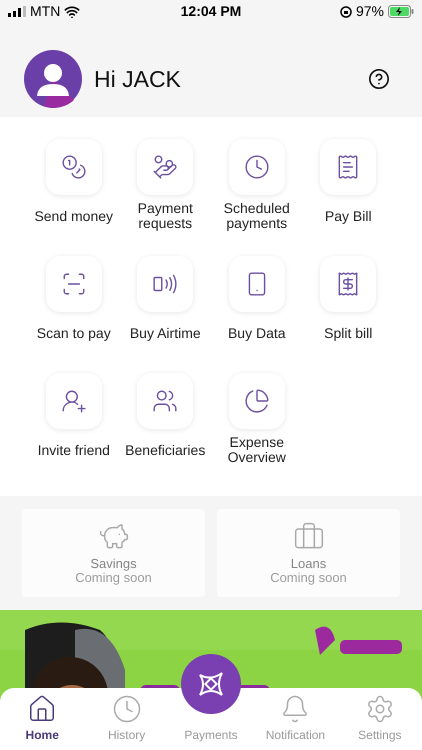 This screenshot has height=750, width=422. Describe the element at coordinates (308, 564) in the screenshot. I see `product-title: Loans` at that location.